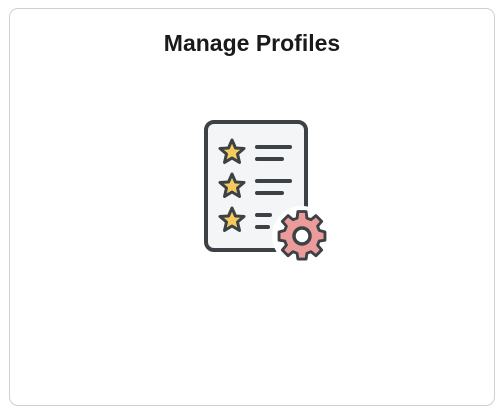  What do you see at coordinates (268, 193) in the screenshot?
I see `profile-list-settings-icon` at bounding box center [268, 193].